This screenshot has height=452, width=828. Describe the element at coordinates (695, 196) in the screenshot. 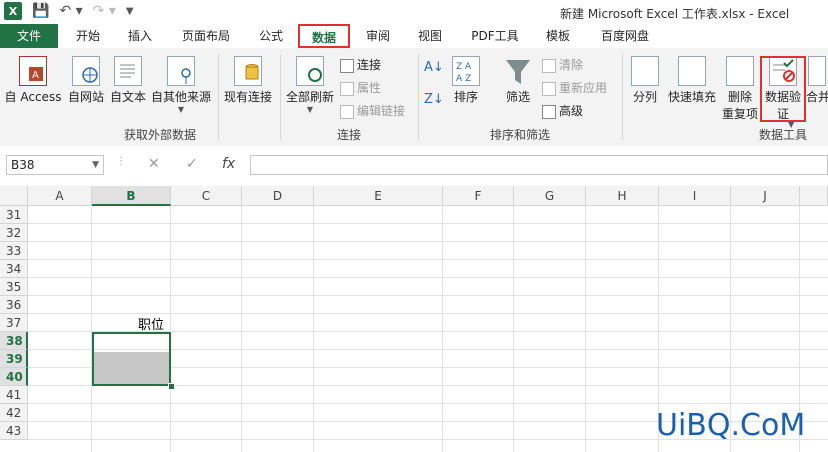

I see `column-header-i: I` at that location.